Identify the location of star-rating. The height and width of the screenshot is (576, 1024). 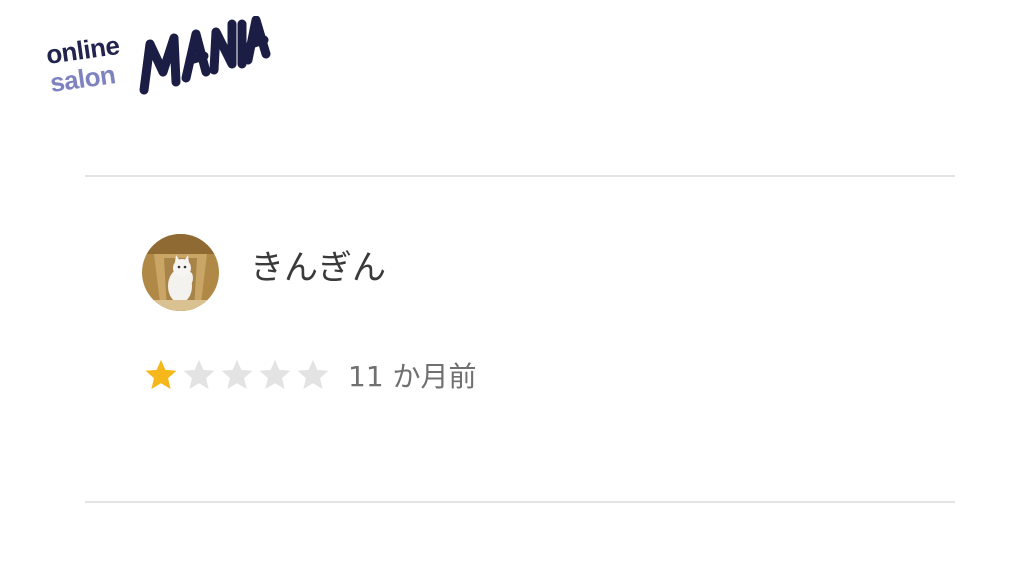
(238, 375).